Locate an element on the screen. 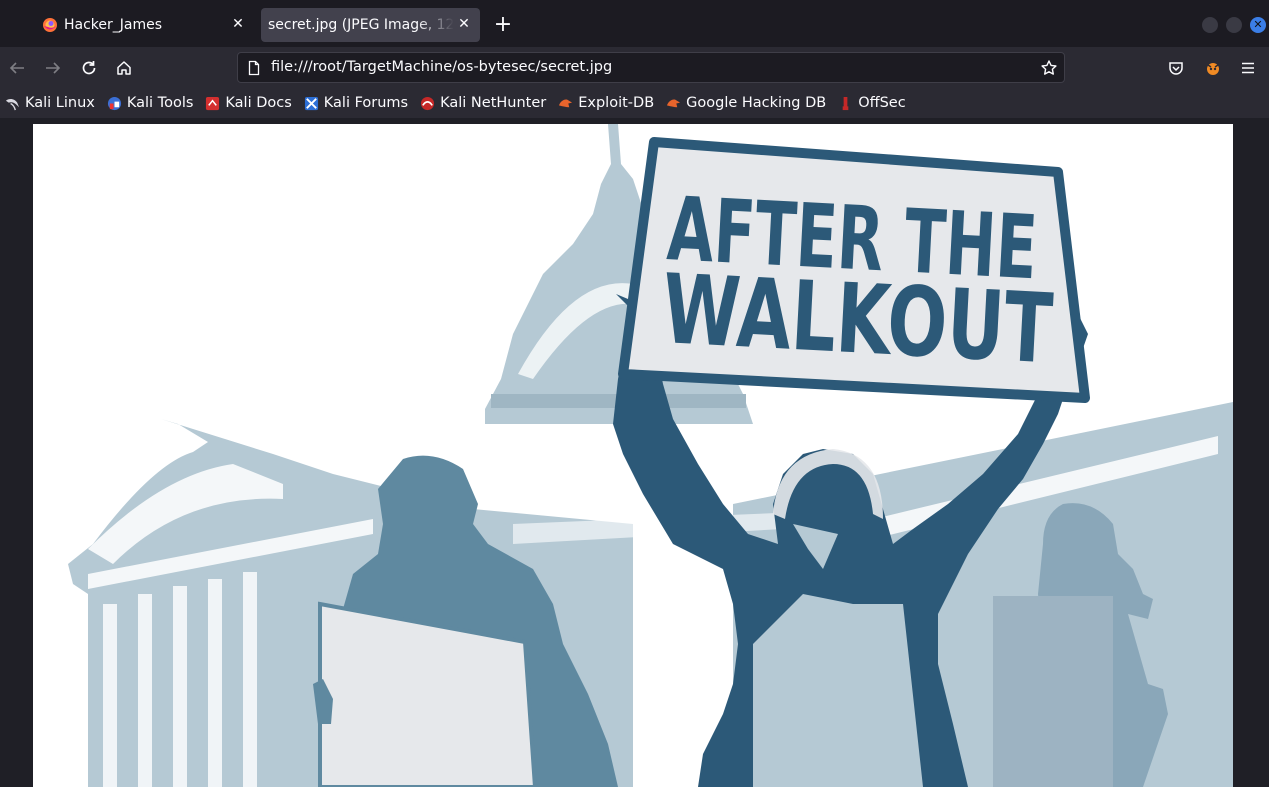 Image resolution: width=1269 pixels, height=787 pixels. extension-button is located at coordinates (1213, 68).